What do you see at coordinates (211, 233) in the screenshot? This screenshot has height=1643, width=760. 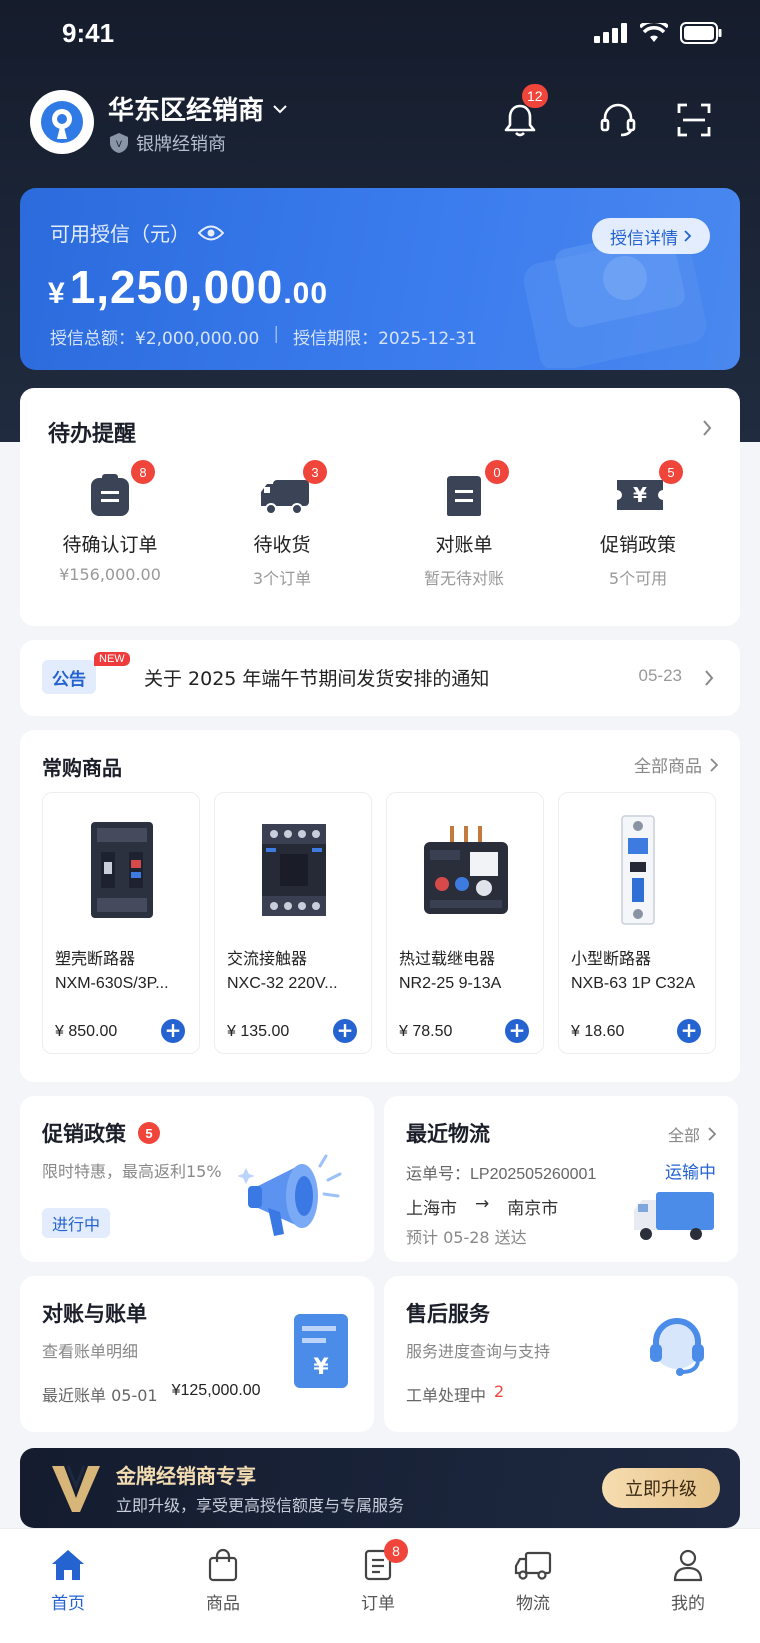 I see `eye-icon` at bounding box center [211, 233].